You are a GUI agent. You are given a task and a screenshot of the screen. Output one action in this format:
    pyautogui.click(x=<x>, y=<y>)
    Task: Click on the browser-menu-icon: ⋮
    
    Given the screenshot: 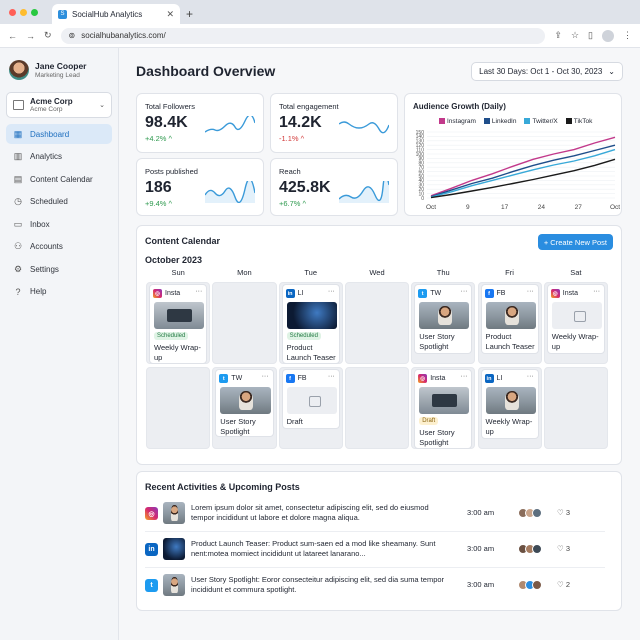 What is the action you would take?
    pyautogui.click(x=627, y=35)
    